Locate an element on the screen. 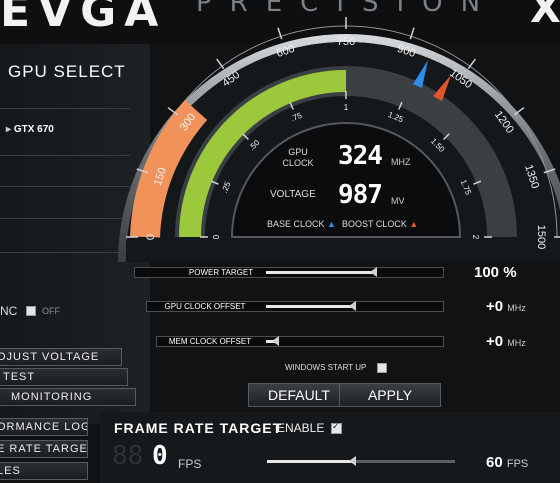 This screenshot has height=483, width=560. boost-clock-label: BOOST CLOCK is located at coordinates (374, 224).